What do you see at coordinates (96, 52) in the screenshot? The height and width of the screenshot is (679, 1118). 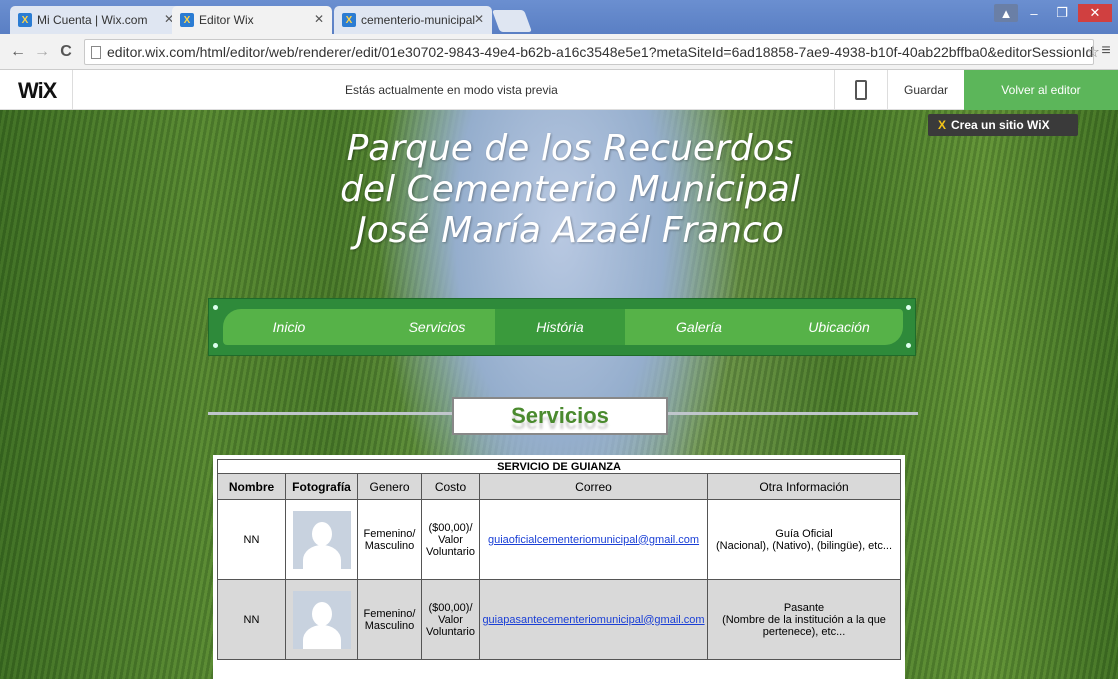 I see `page-icon` at bounding box center [96, 52].